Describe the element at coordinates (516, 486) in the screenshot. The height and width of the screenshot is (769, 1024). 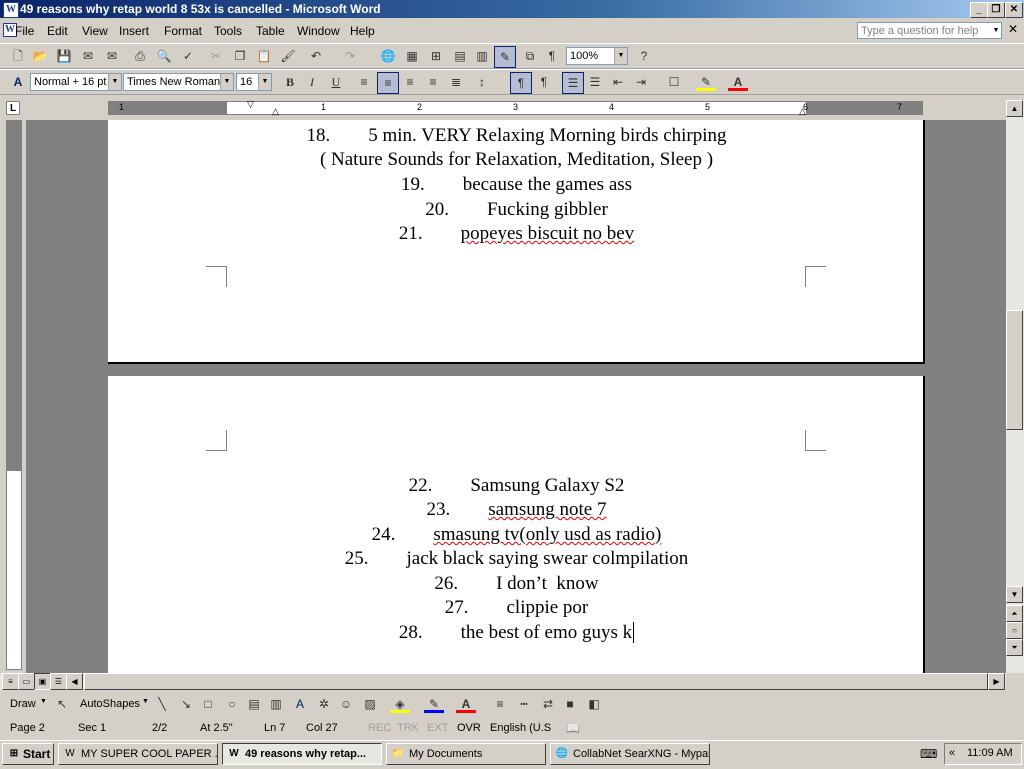
I see `list-item: 22. Samsung Galaxy S2` at that location.